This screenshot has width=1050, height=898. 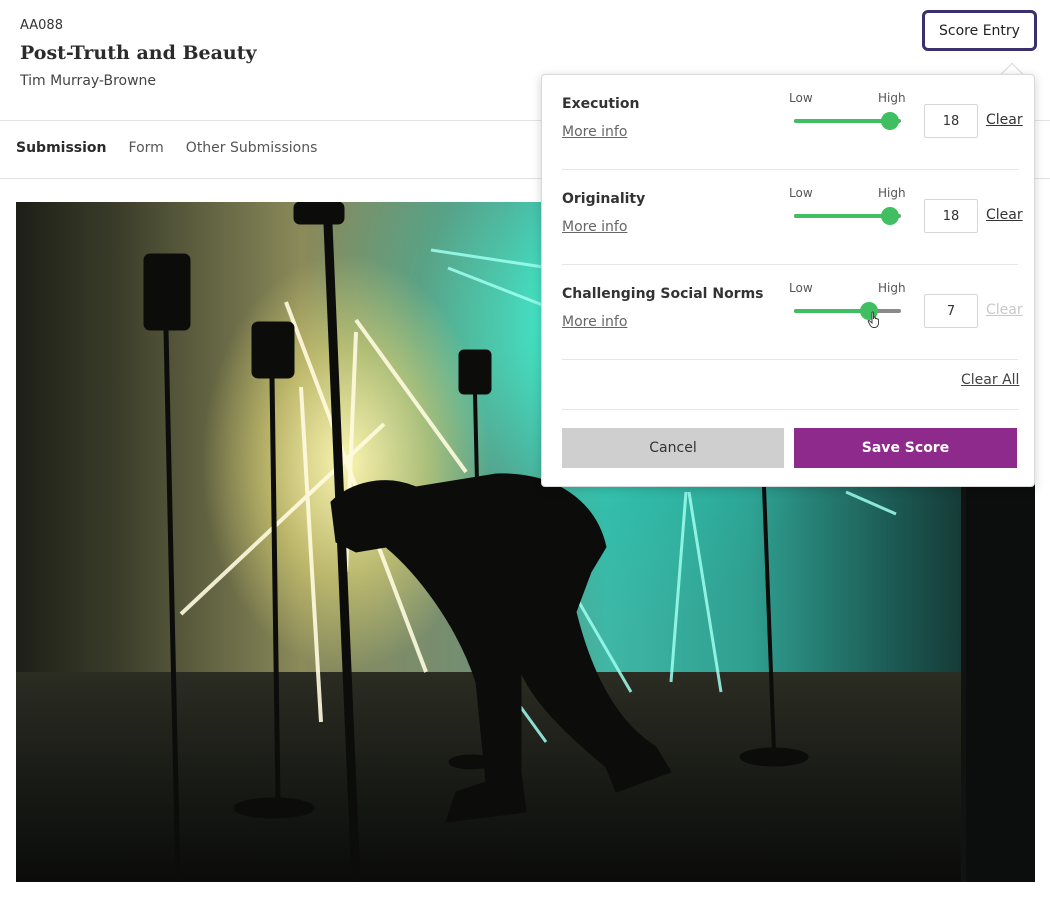 What do you see at coordinates (979, 30) in the screenshot?
I see `score-entry-button: Score Entry` at bounding box center [979, 30].